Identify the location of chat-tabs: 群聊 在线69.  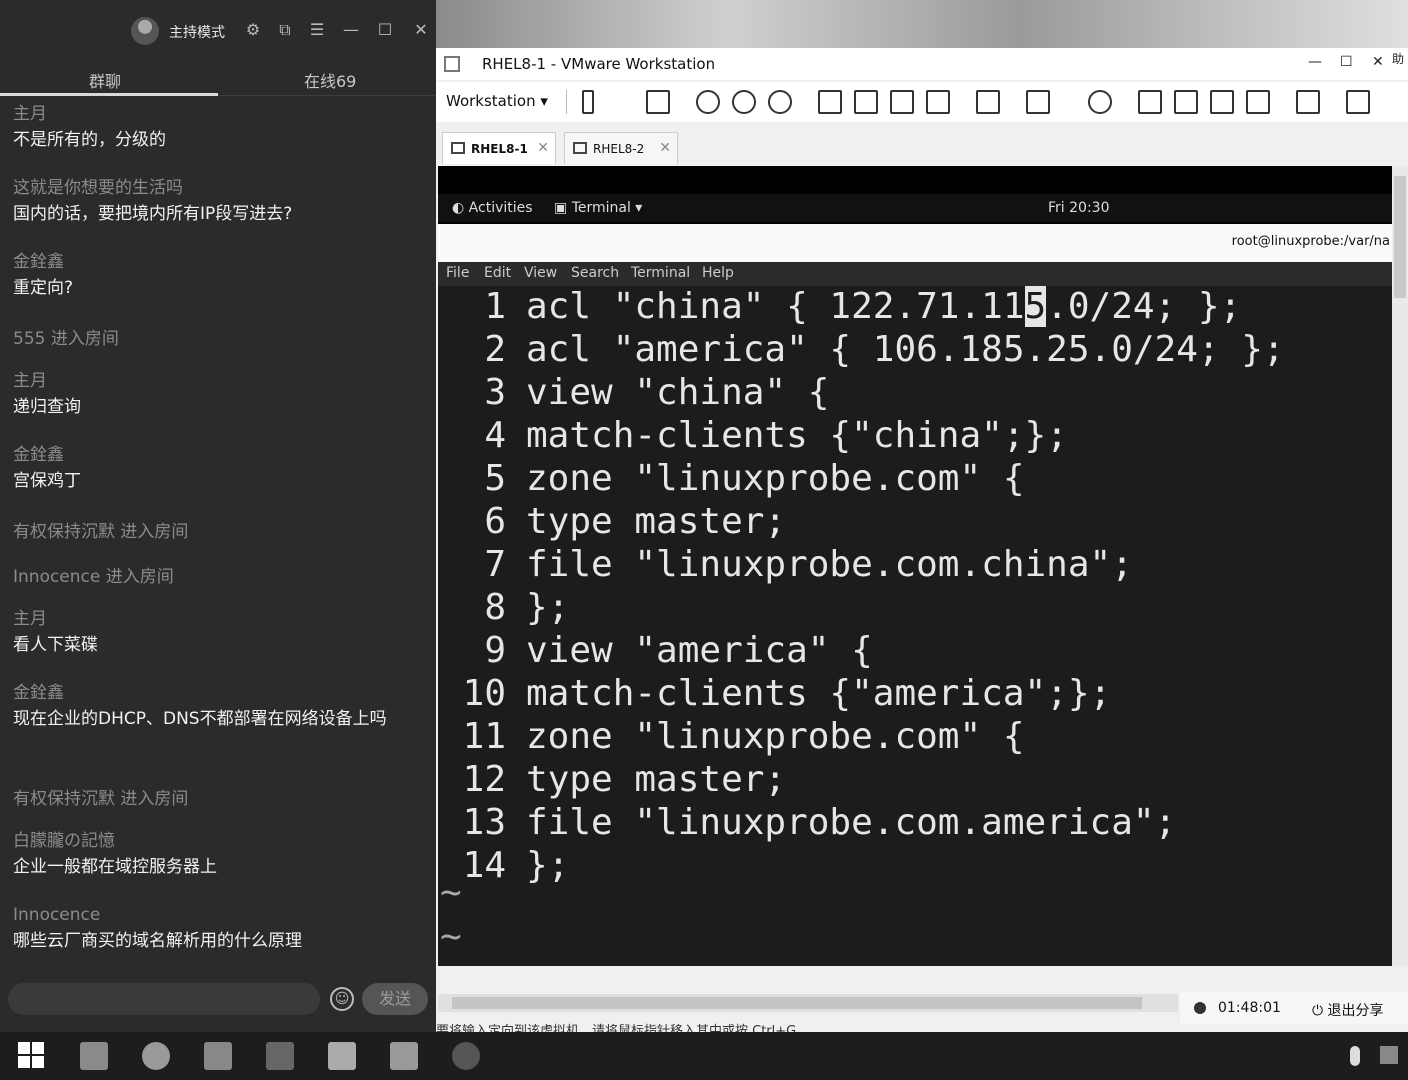
(218, 79).